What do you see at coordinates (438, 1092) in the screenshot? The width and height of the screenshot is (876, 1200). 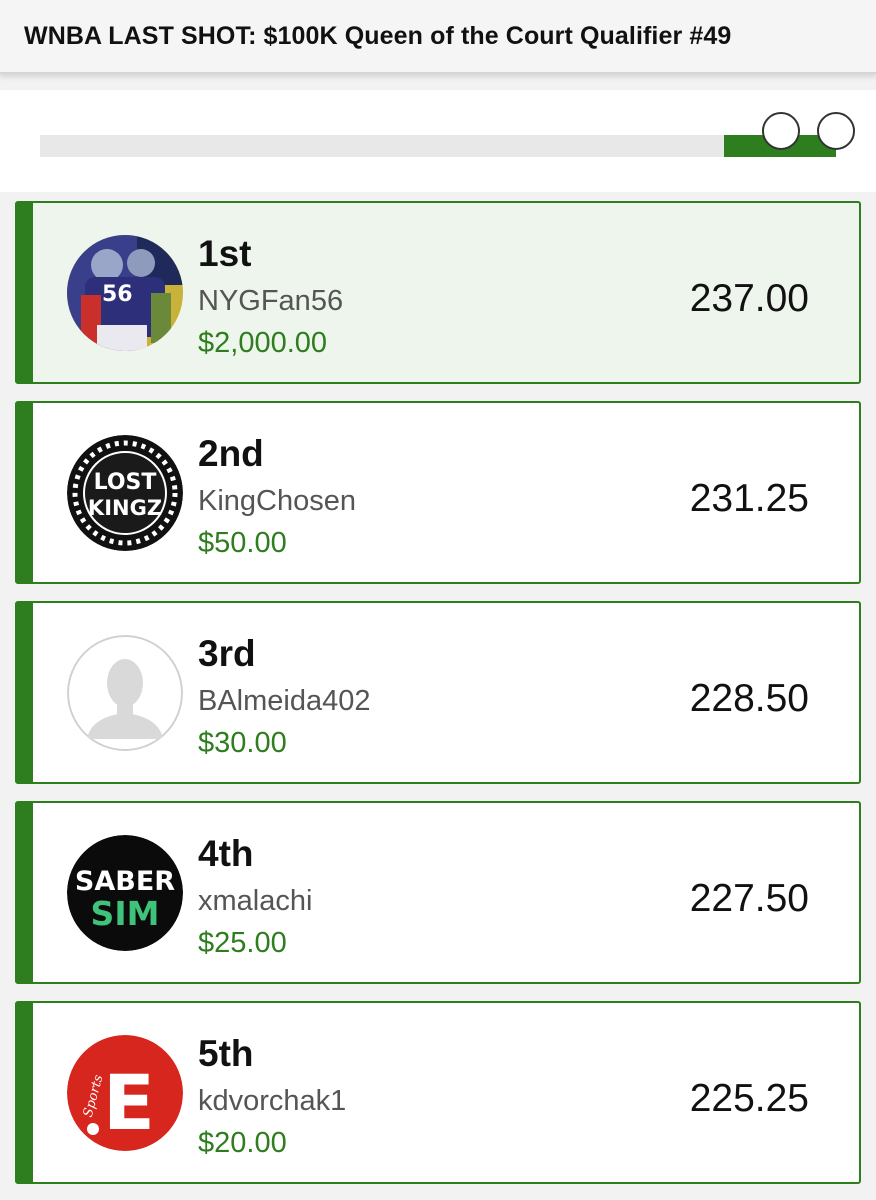 I see `leaderboard-row: E Sports 5th kdvorchak1 $20.00 225.25` at bounding box center [438, 1092].